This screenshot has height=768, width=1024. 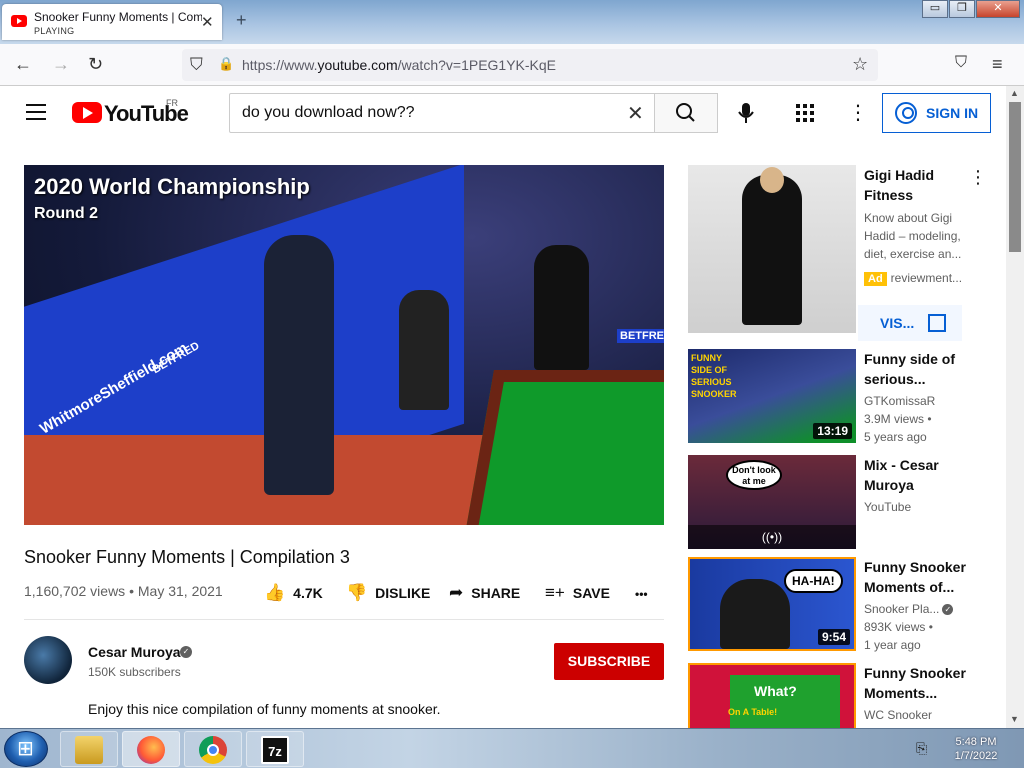 I want to click on youtube-favicon-icon, so click(x=19, y=21).